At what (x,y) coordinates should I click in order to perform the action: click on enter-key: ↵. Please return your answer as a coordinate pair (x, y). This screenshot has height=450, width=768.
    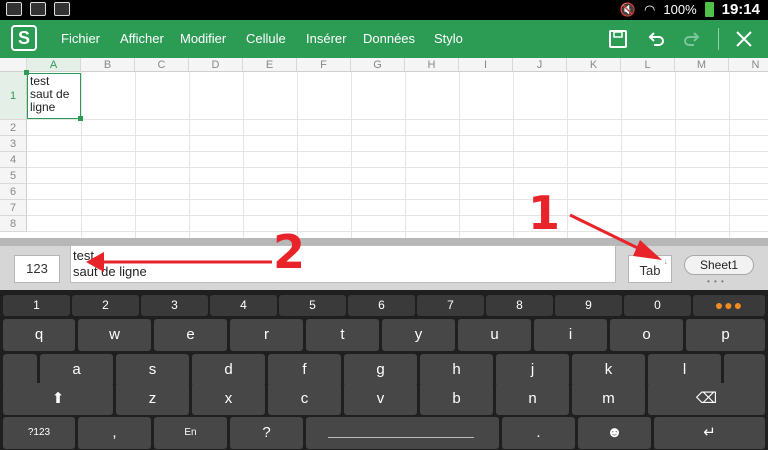
    Looking at the image, I should click on (709, 433).